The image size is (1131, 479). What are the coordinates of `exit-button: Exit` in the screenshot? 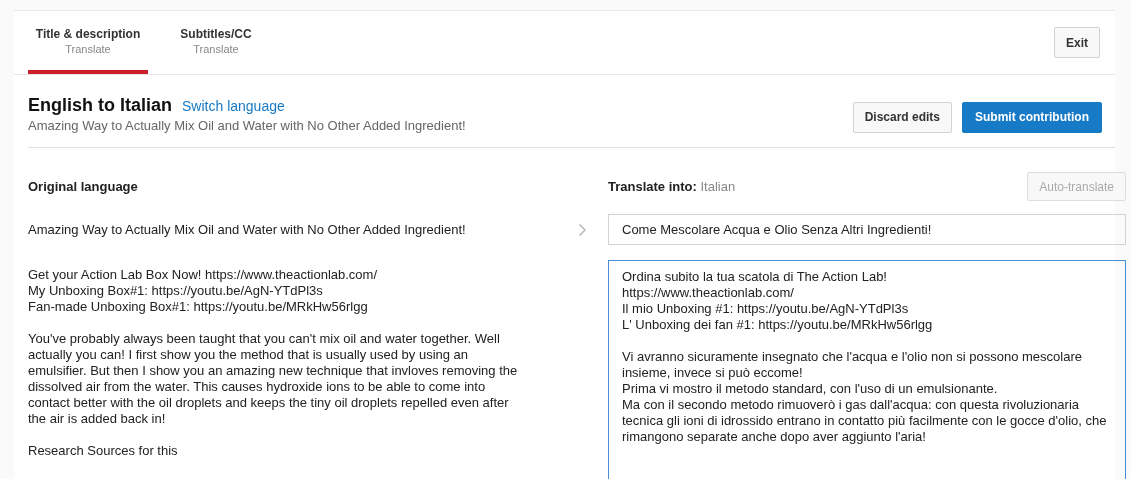 It's located at (1077, 42).